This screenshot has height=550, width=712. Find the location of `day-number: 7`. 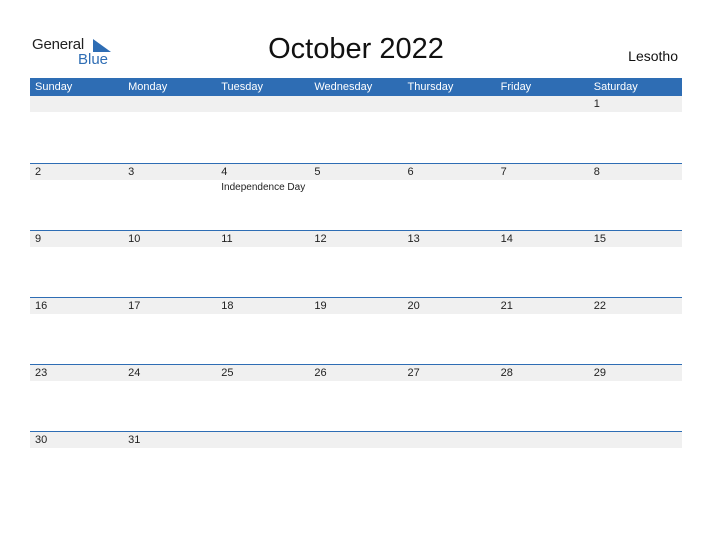

day-number: 7 is located at coordinates (503, 172).